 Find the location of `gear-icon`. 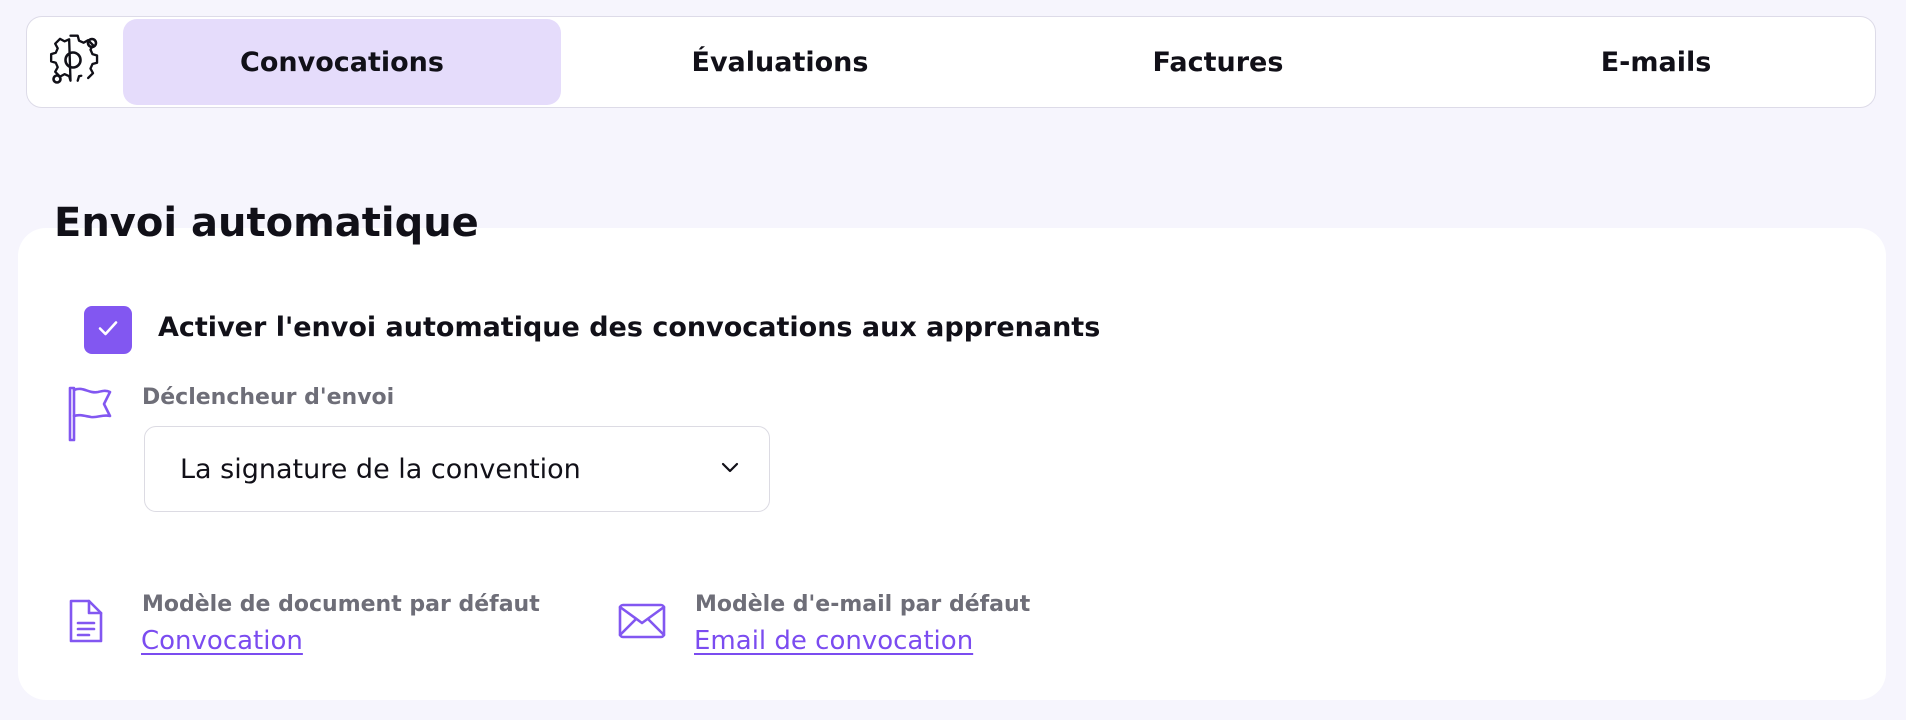

gear-icon is located at coordinates (75, 62).